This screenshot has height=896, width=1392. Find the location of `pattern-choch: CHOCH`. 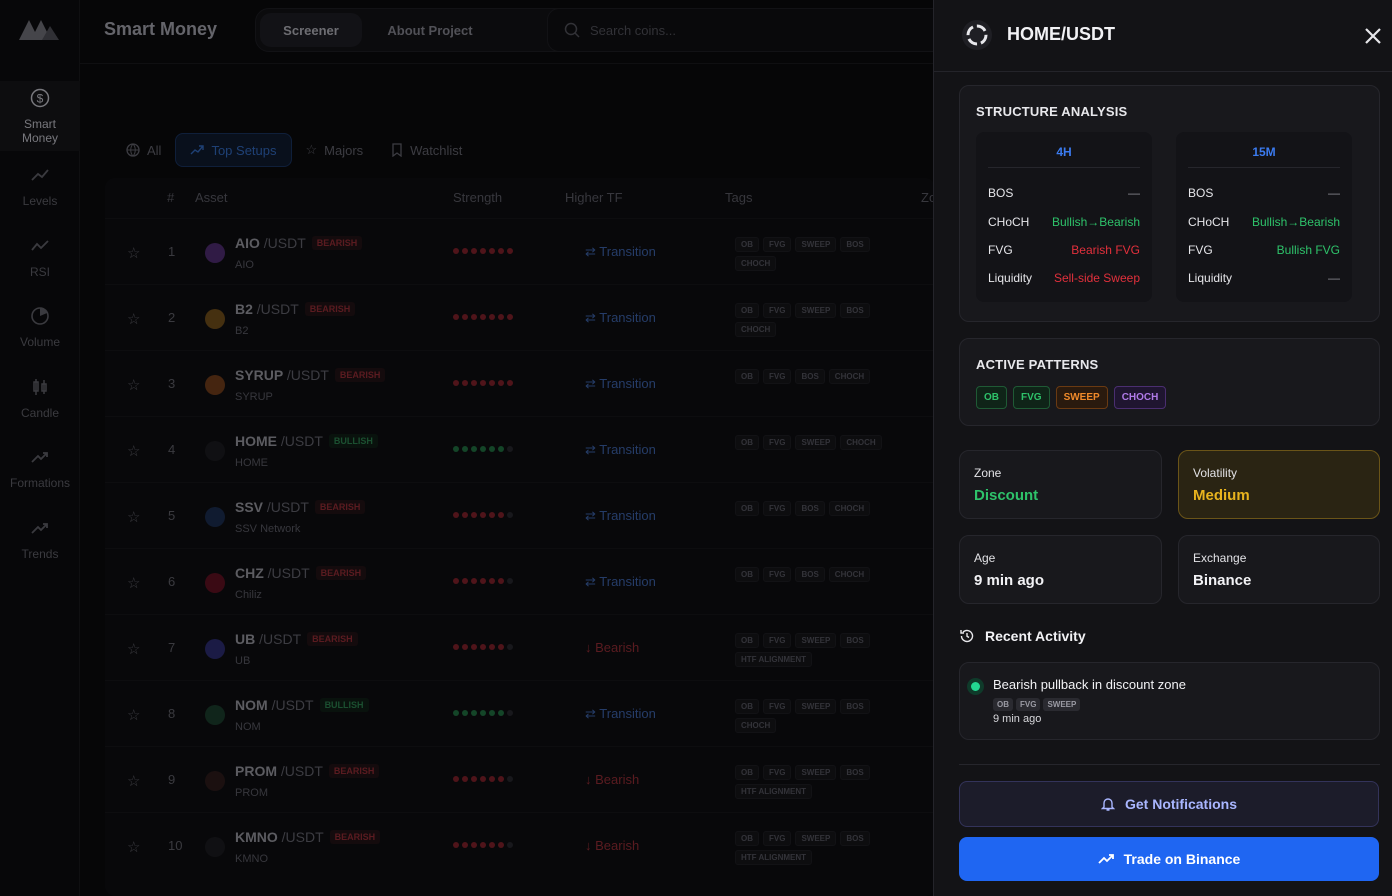

pattern-choch: CHOCH is located at coordinates (1140, 397).